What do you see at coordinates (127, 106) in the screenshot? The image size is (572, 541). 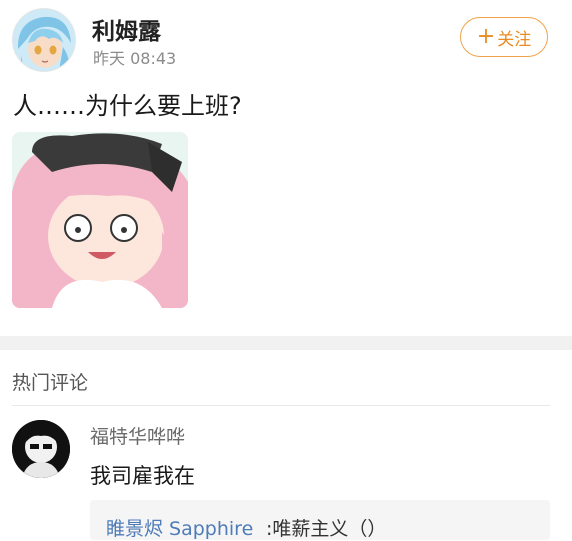 I see `post-text: 人……为什么要上班?` at bounding box center [127, 106].